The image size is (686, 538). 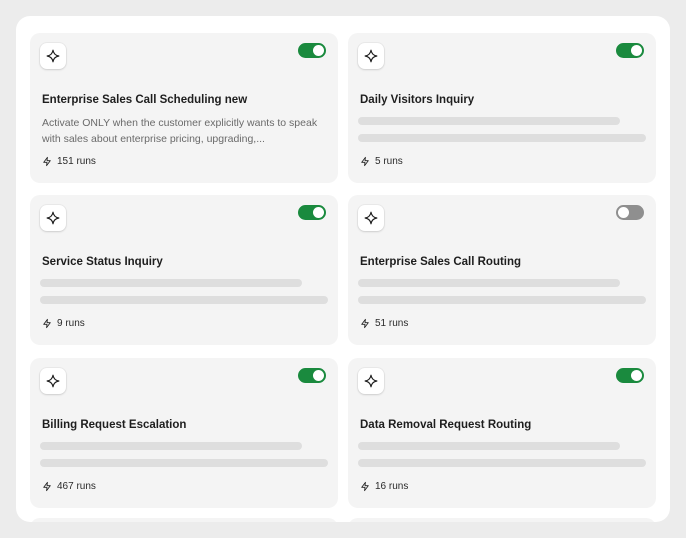 I want to click on automation-card: Service Status Inquiry 9 runs, so click(x=184, y=270).